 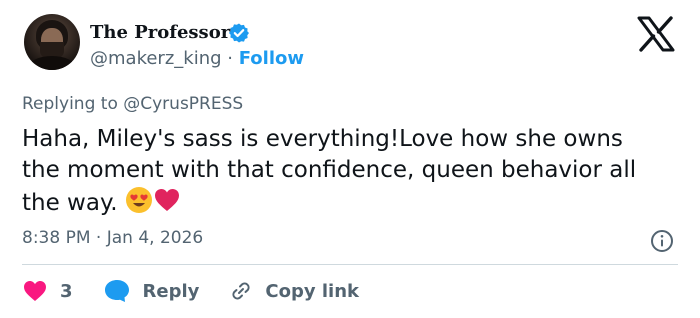 I want to click on user-handle: @makerz_king, so click(x=156, y=58).